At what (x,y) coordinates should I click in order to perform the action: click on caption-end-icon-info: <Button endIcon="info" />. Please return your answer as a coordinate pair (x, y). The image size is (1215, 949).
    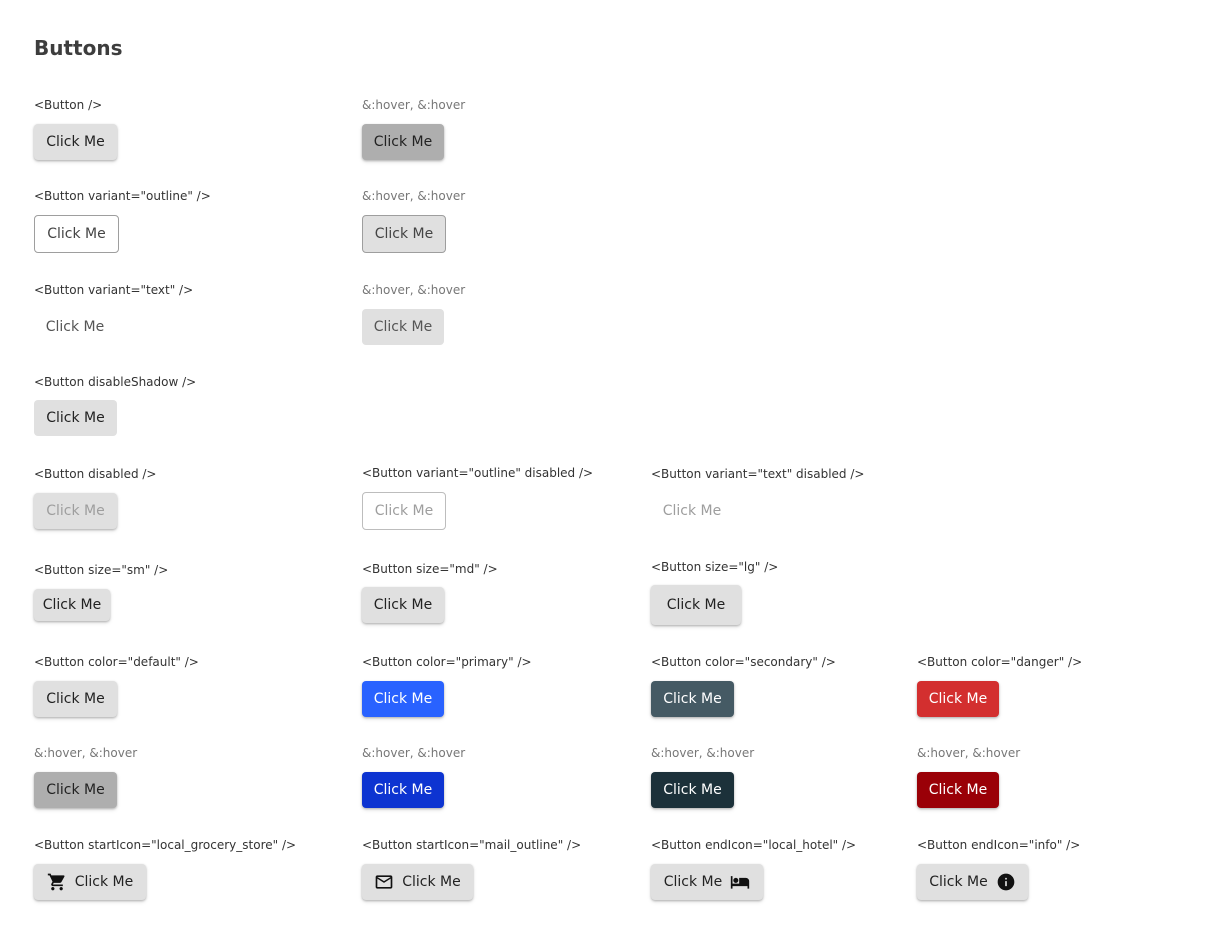
    Looking at the image, I should click on (999, 845).